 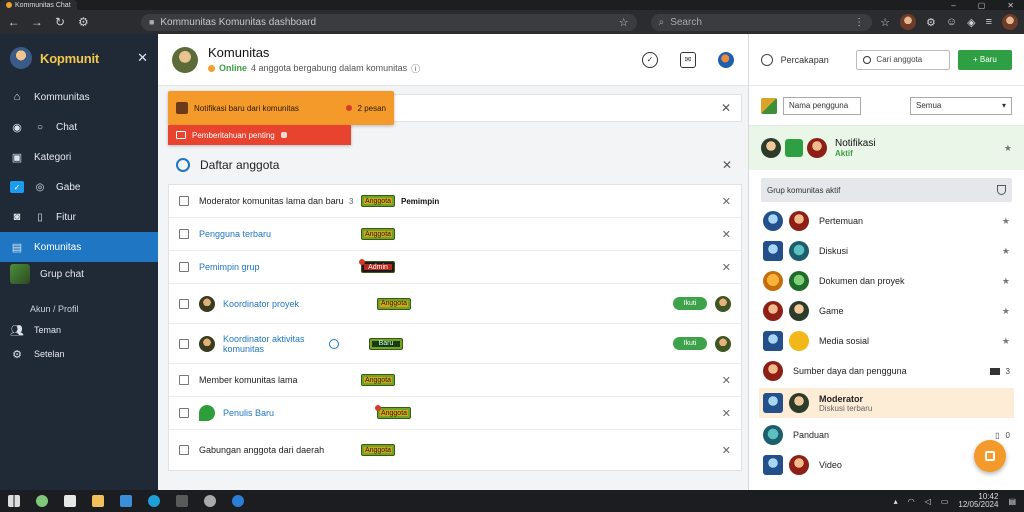 What do you see at coordinates (731, 108) in the screenshot?
I see `close-notification-icon: ✕` at bounding box center [731, 108].